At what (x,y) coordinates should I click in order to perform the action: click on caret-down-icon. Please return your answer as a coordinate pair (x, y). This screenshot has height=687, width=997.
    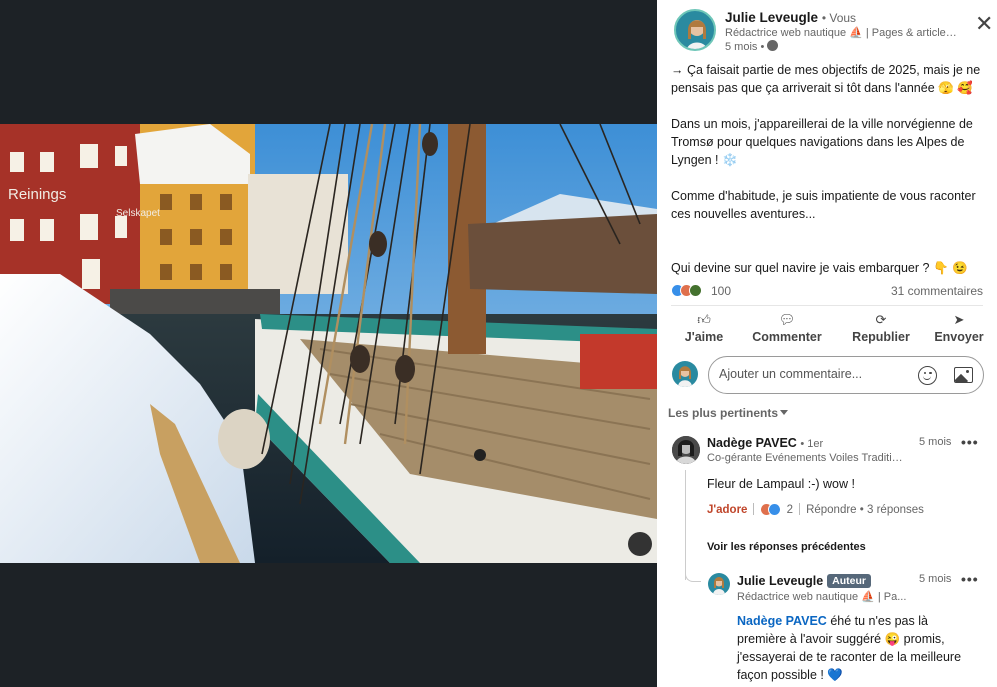
    Looking at the image, I should click on (784, 412).